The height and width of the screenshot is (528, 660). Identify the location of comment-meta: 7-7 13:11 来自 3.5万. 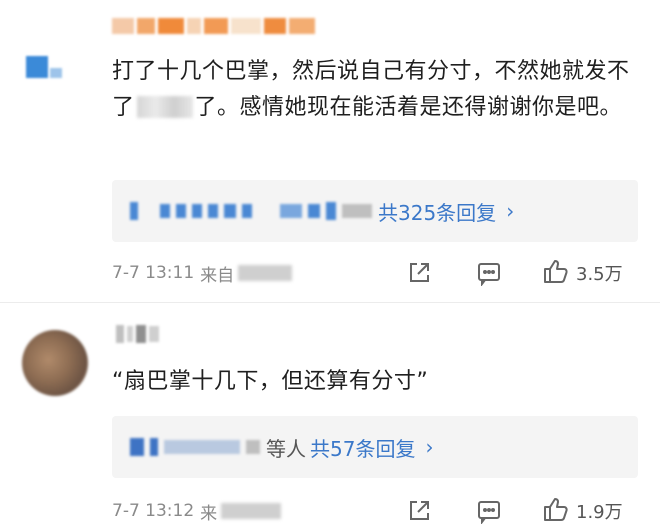
(377, 273).